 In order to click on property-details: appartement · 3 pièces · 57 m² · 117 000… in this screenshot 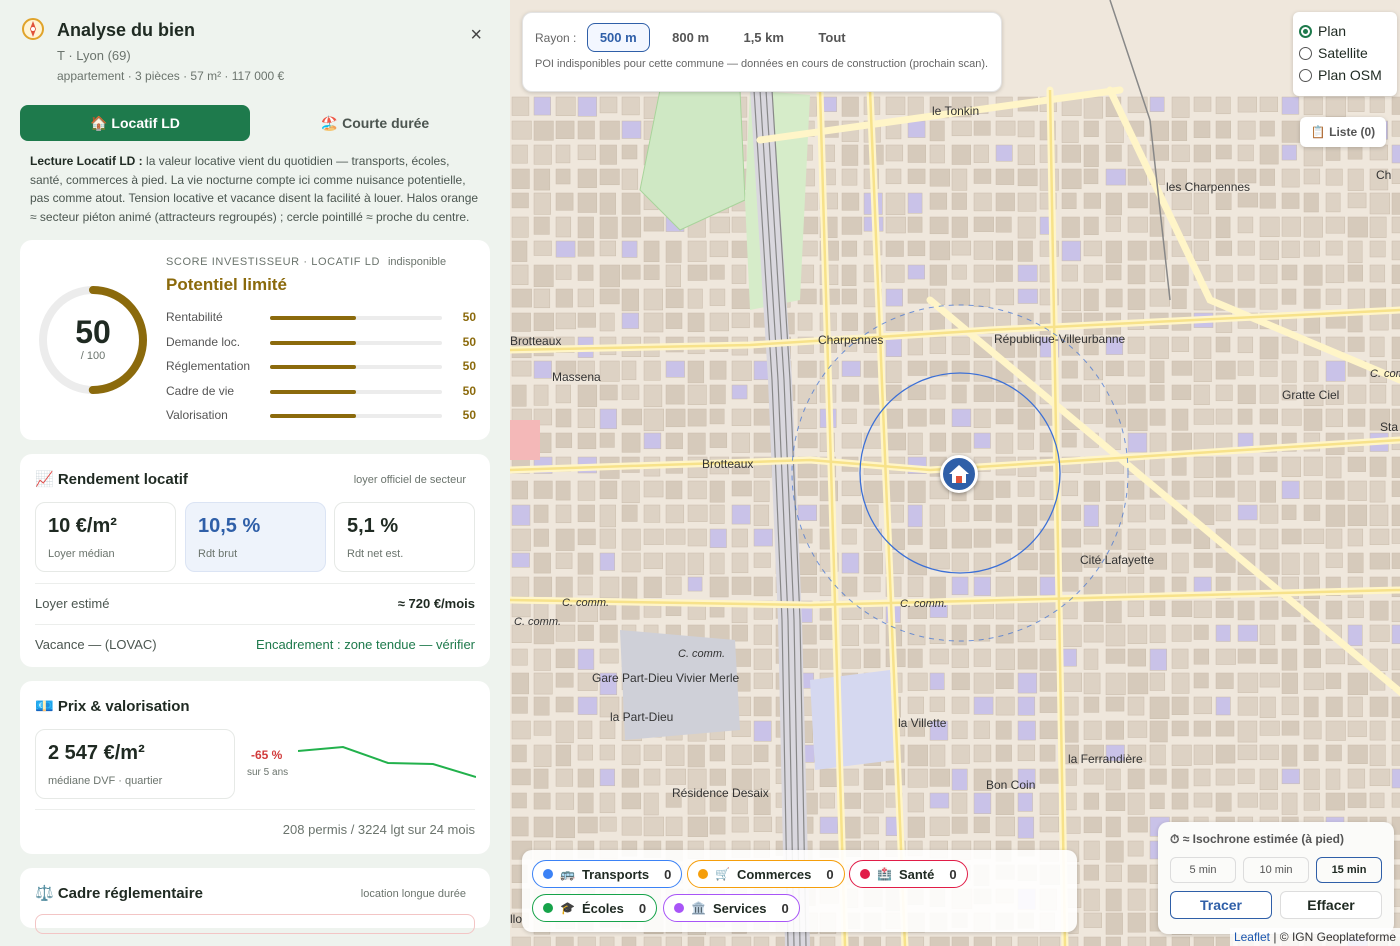, I will do `click(171, 76)`.